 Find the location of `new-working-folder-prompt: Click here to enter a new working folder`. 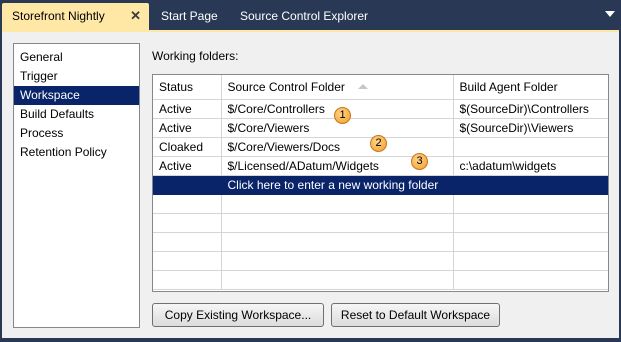

new-working-folder-prompt: Click here to enter a new working folder is located at coordinates (337, 185).